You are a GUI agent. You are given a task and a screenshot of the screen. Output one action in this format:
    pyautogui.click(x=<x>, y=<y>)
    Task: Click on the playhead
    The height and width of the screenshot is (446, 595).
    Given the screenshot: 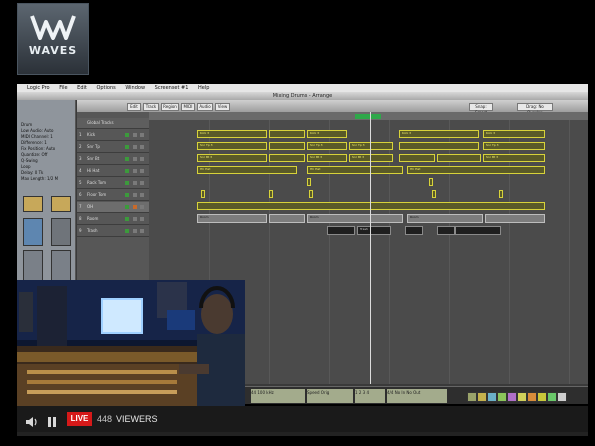 What is the action you would take?
    pyautogui.click(x=370, y=248)
    